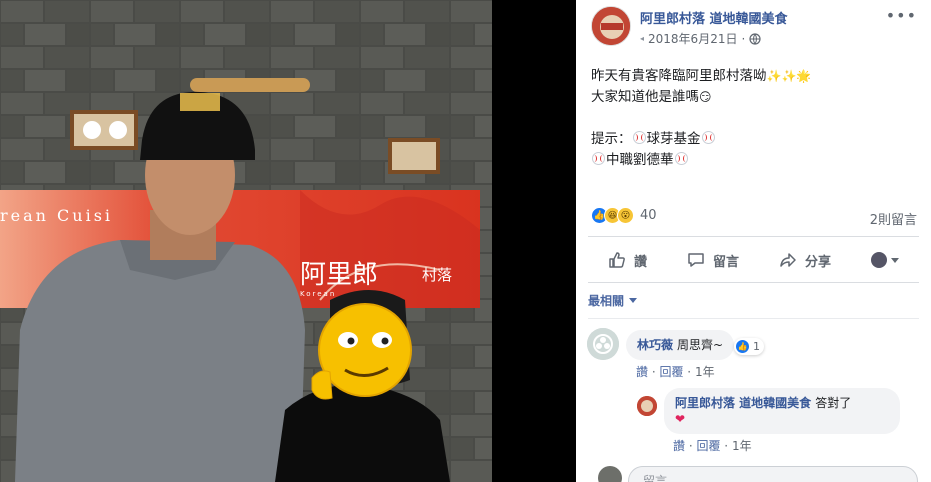 This screenshot has height=482, width=931. What do you see at coordinates (611, 26) in the screenshot?
I see `page-avatar` at bounding box center [611, 26].